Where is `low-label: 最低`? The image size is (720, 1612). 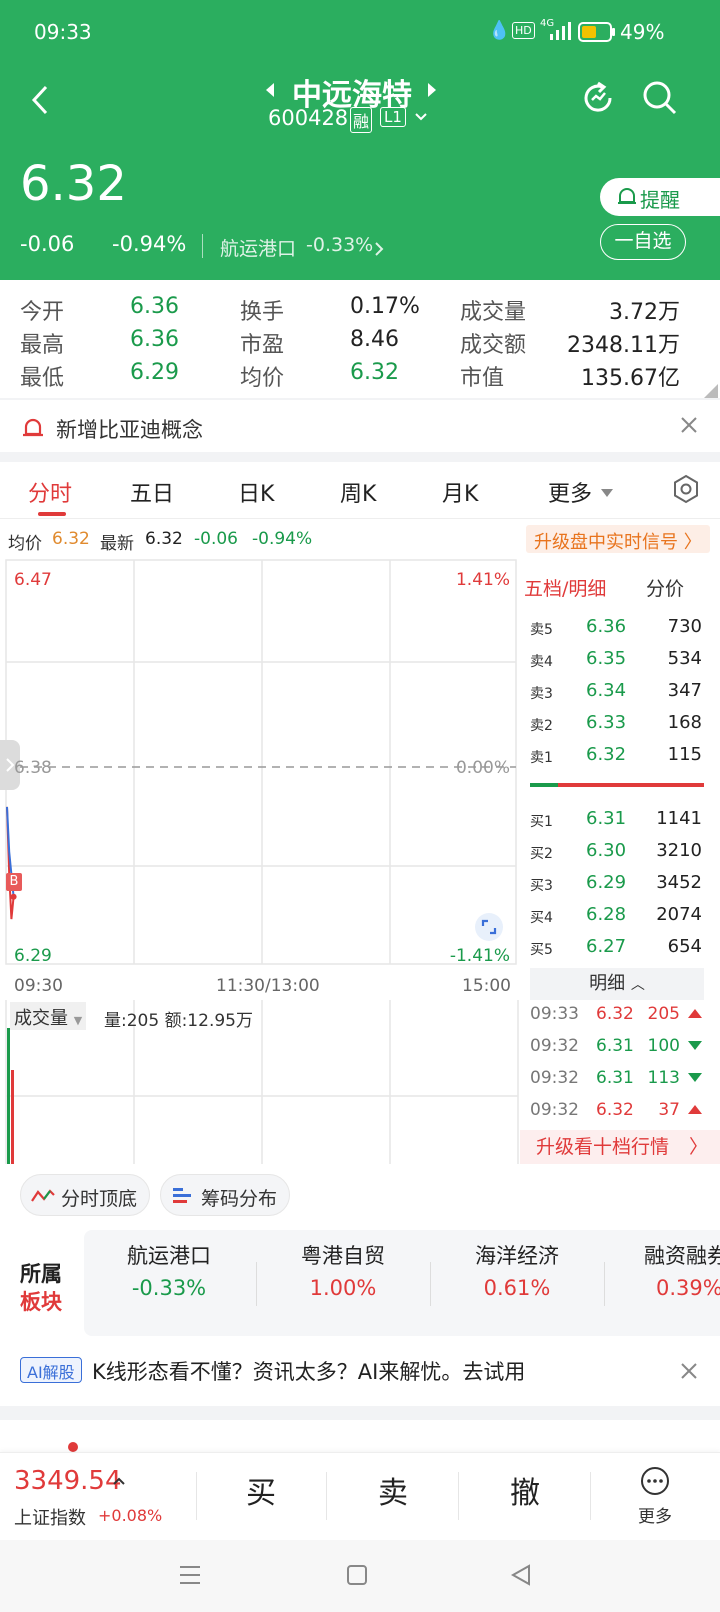
low-label: 最低 is located at coordinates (42, 378).